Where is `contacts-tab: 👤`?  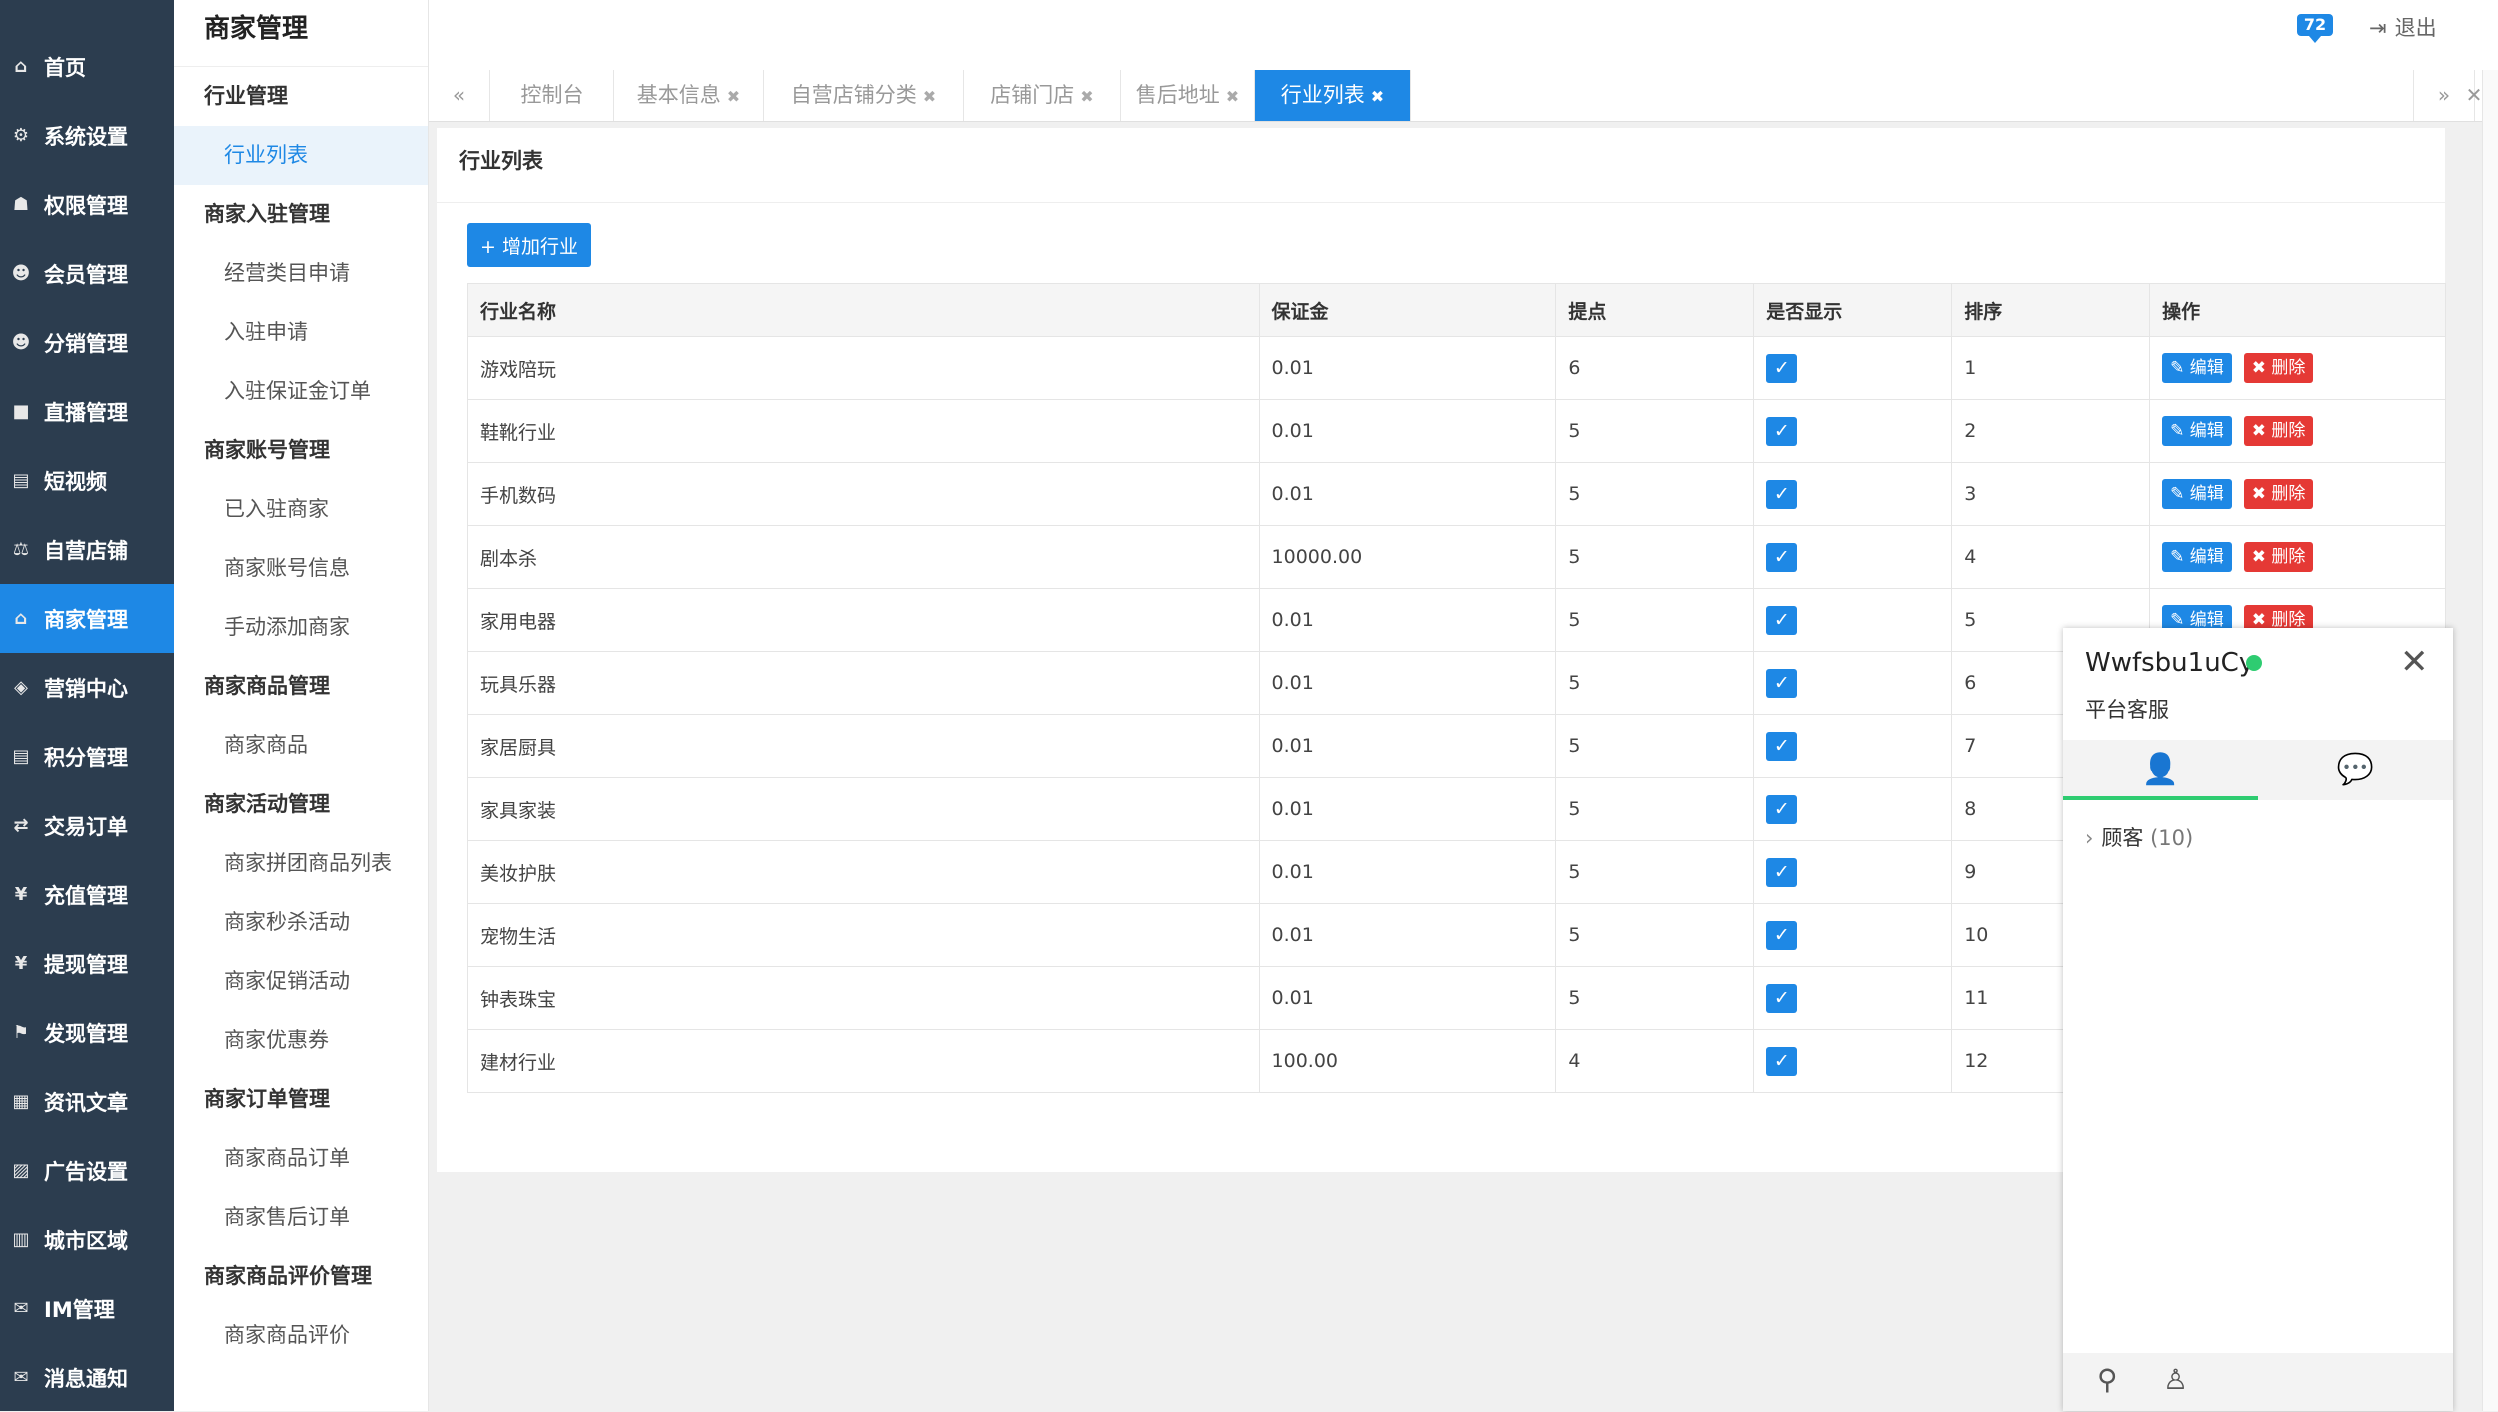 contacts-tab: 👤 is located at coordinates (2160, 770).